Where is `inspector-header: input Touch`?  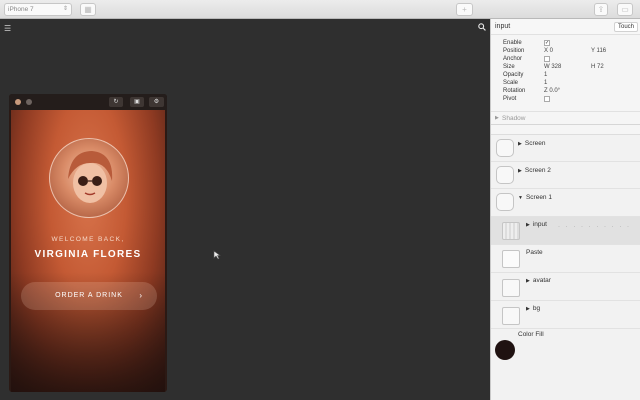 inspector-header: input Touch is located at coordinates (565, 27).